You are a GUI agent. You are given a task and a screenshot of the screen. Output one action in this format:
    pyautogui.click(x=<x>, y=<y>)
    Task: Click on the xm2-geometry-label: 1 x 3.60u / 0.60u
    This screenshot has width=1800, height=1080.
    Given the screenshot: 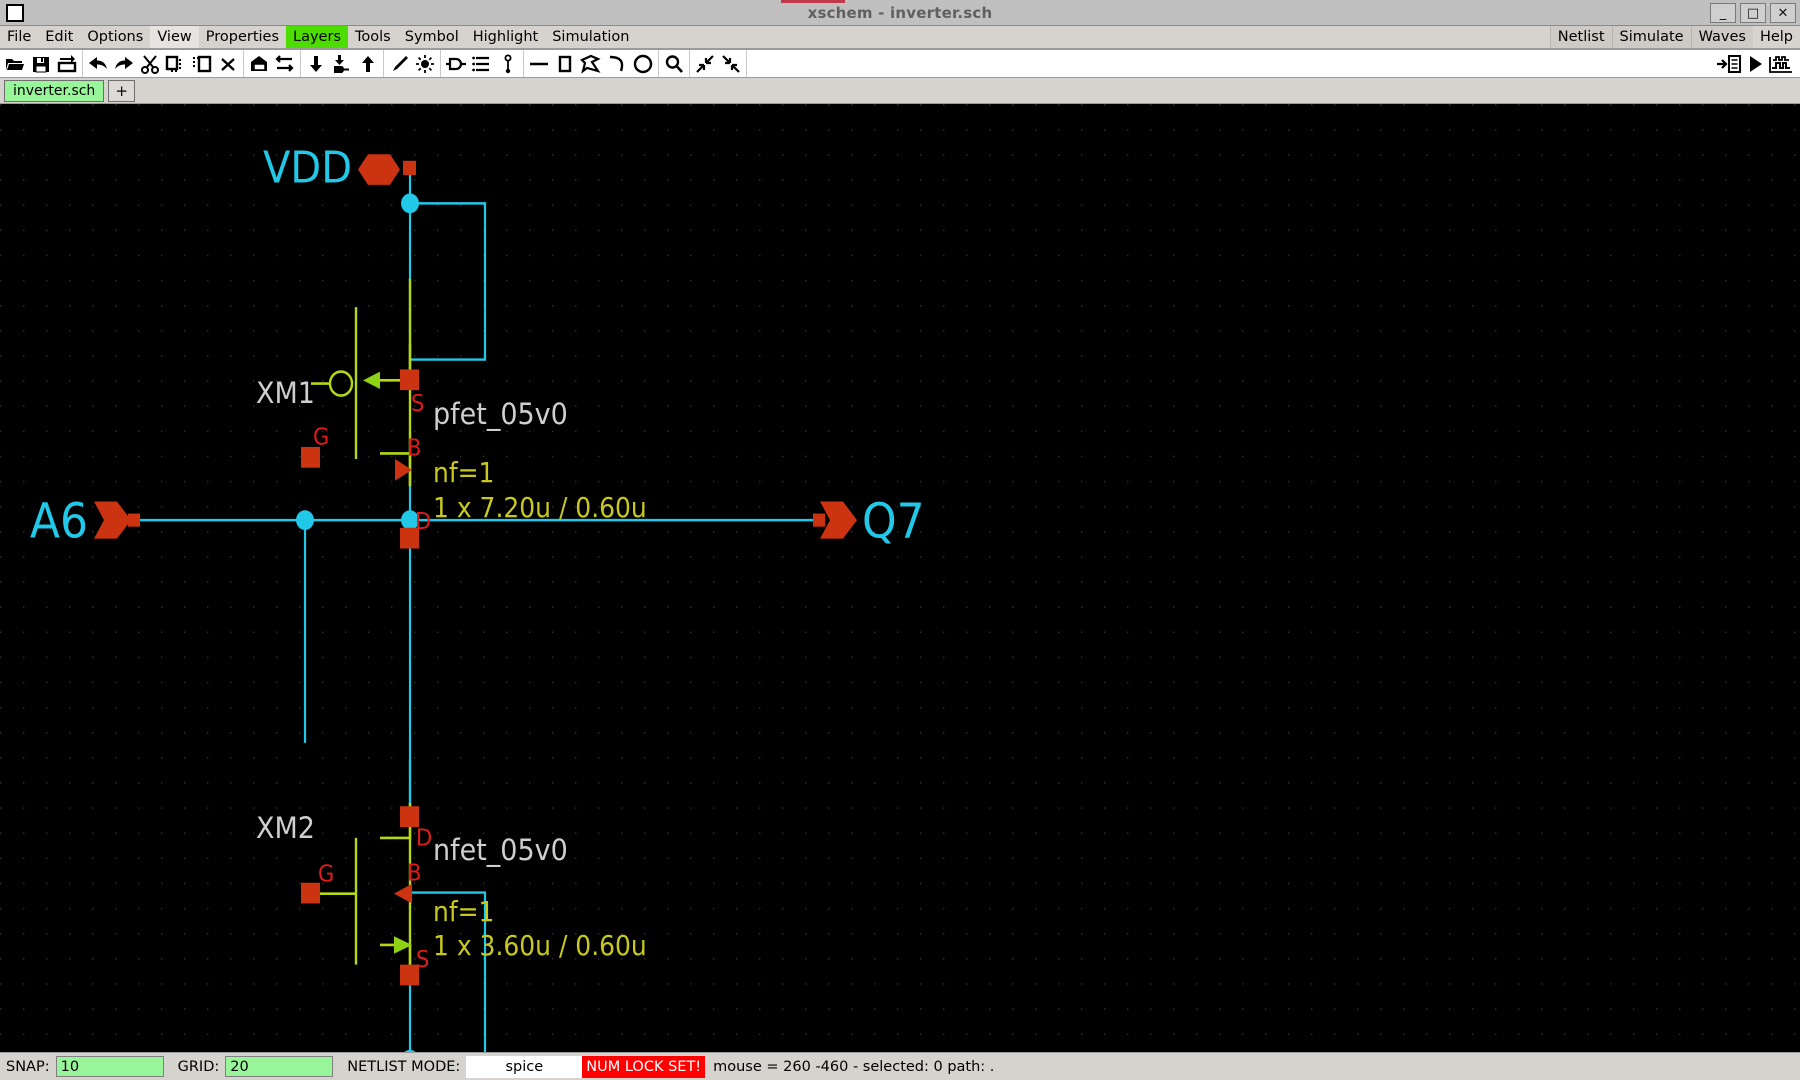 What is the action you would take?
    pyautogui.click(x=540, y=946)
    